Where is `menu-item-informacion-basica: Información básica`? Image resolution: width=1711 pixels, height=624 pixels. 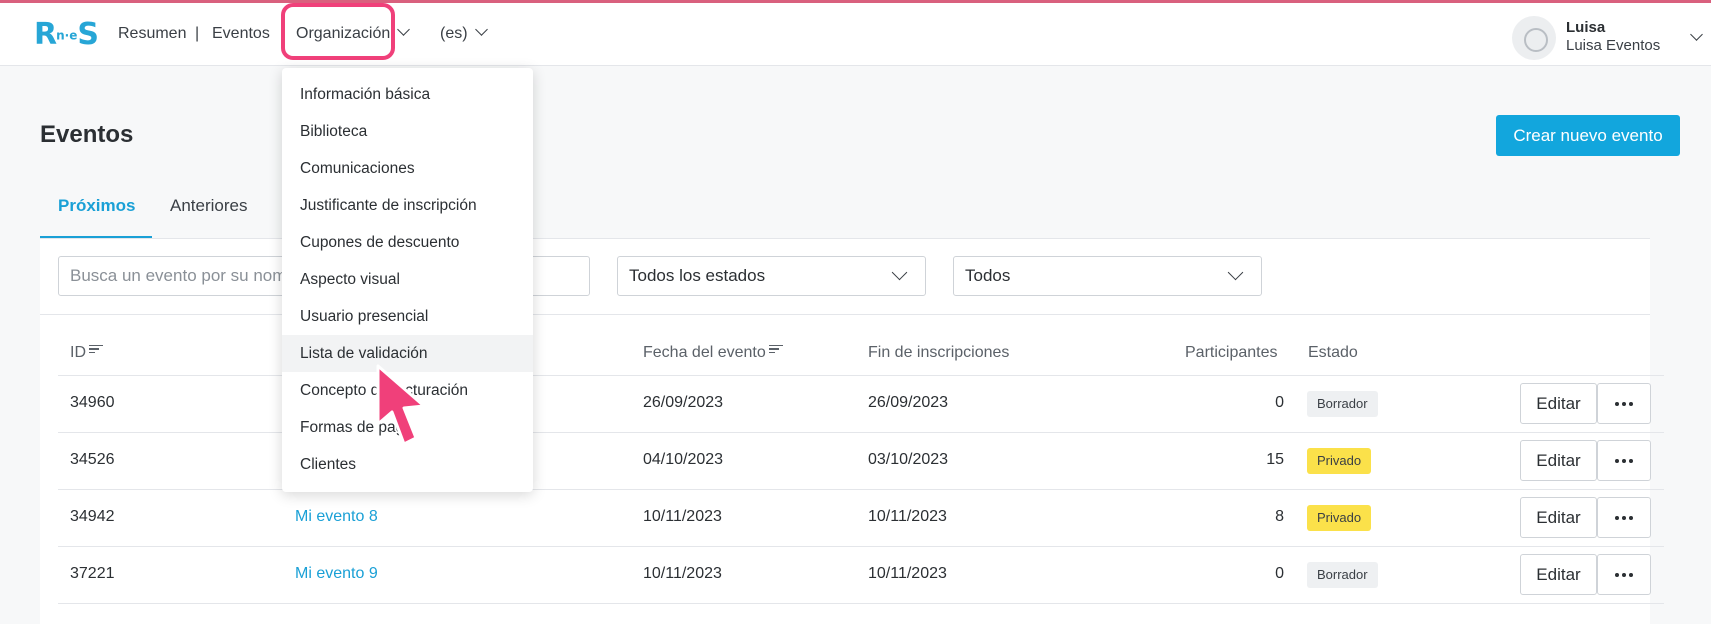 menu-item-informacion-basica: Información básica is located at coordinates (407, 94).